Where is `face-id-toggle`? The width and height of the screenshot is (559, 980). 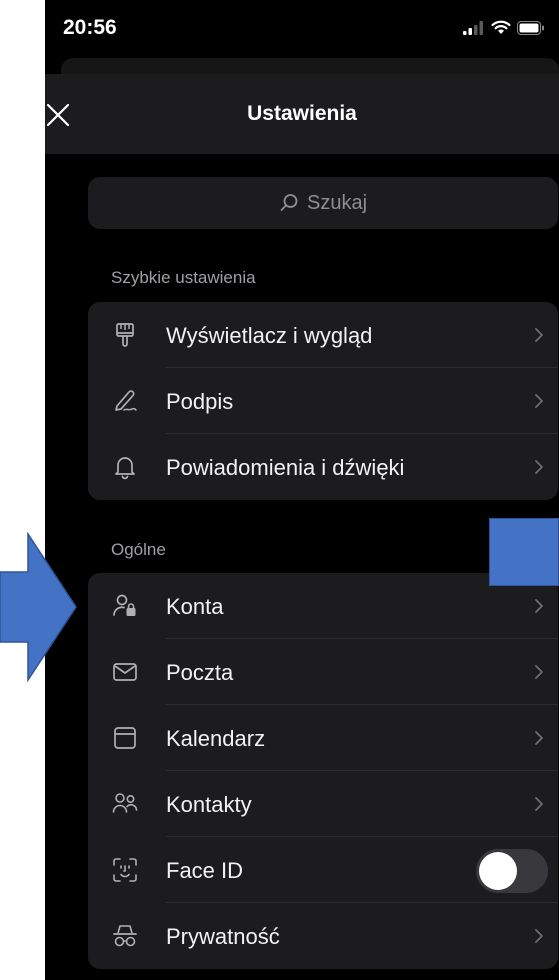 face-id-toggle is located at coordinates (512, 871).